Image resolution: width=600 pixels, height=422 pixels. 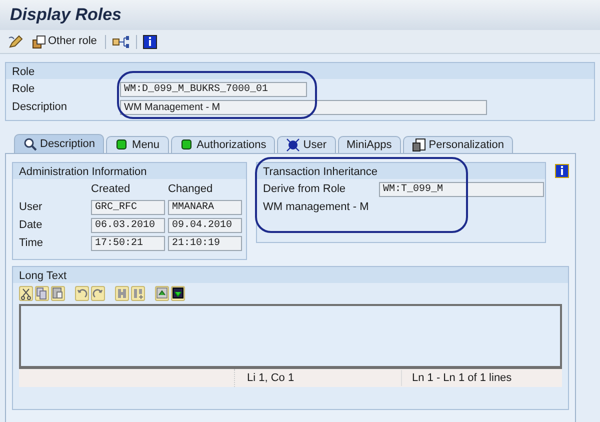 I want to click on tab: User, so click(x=306, y=144).